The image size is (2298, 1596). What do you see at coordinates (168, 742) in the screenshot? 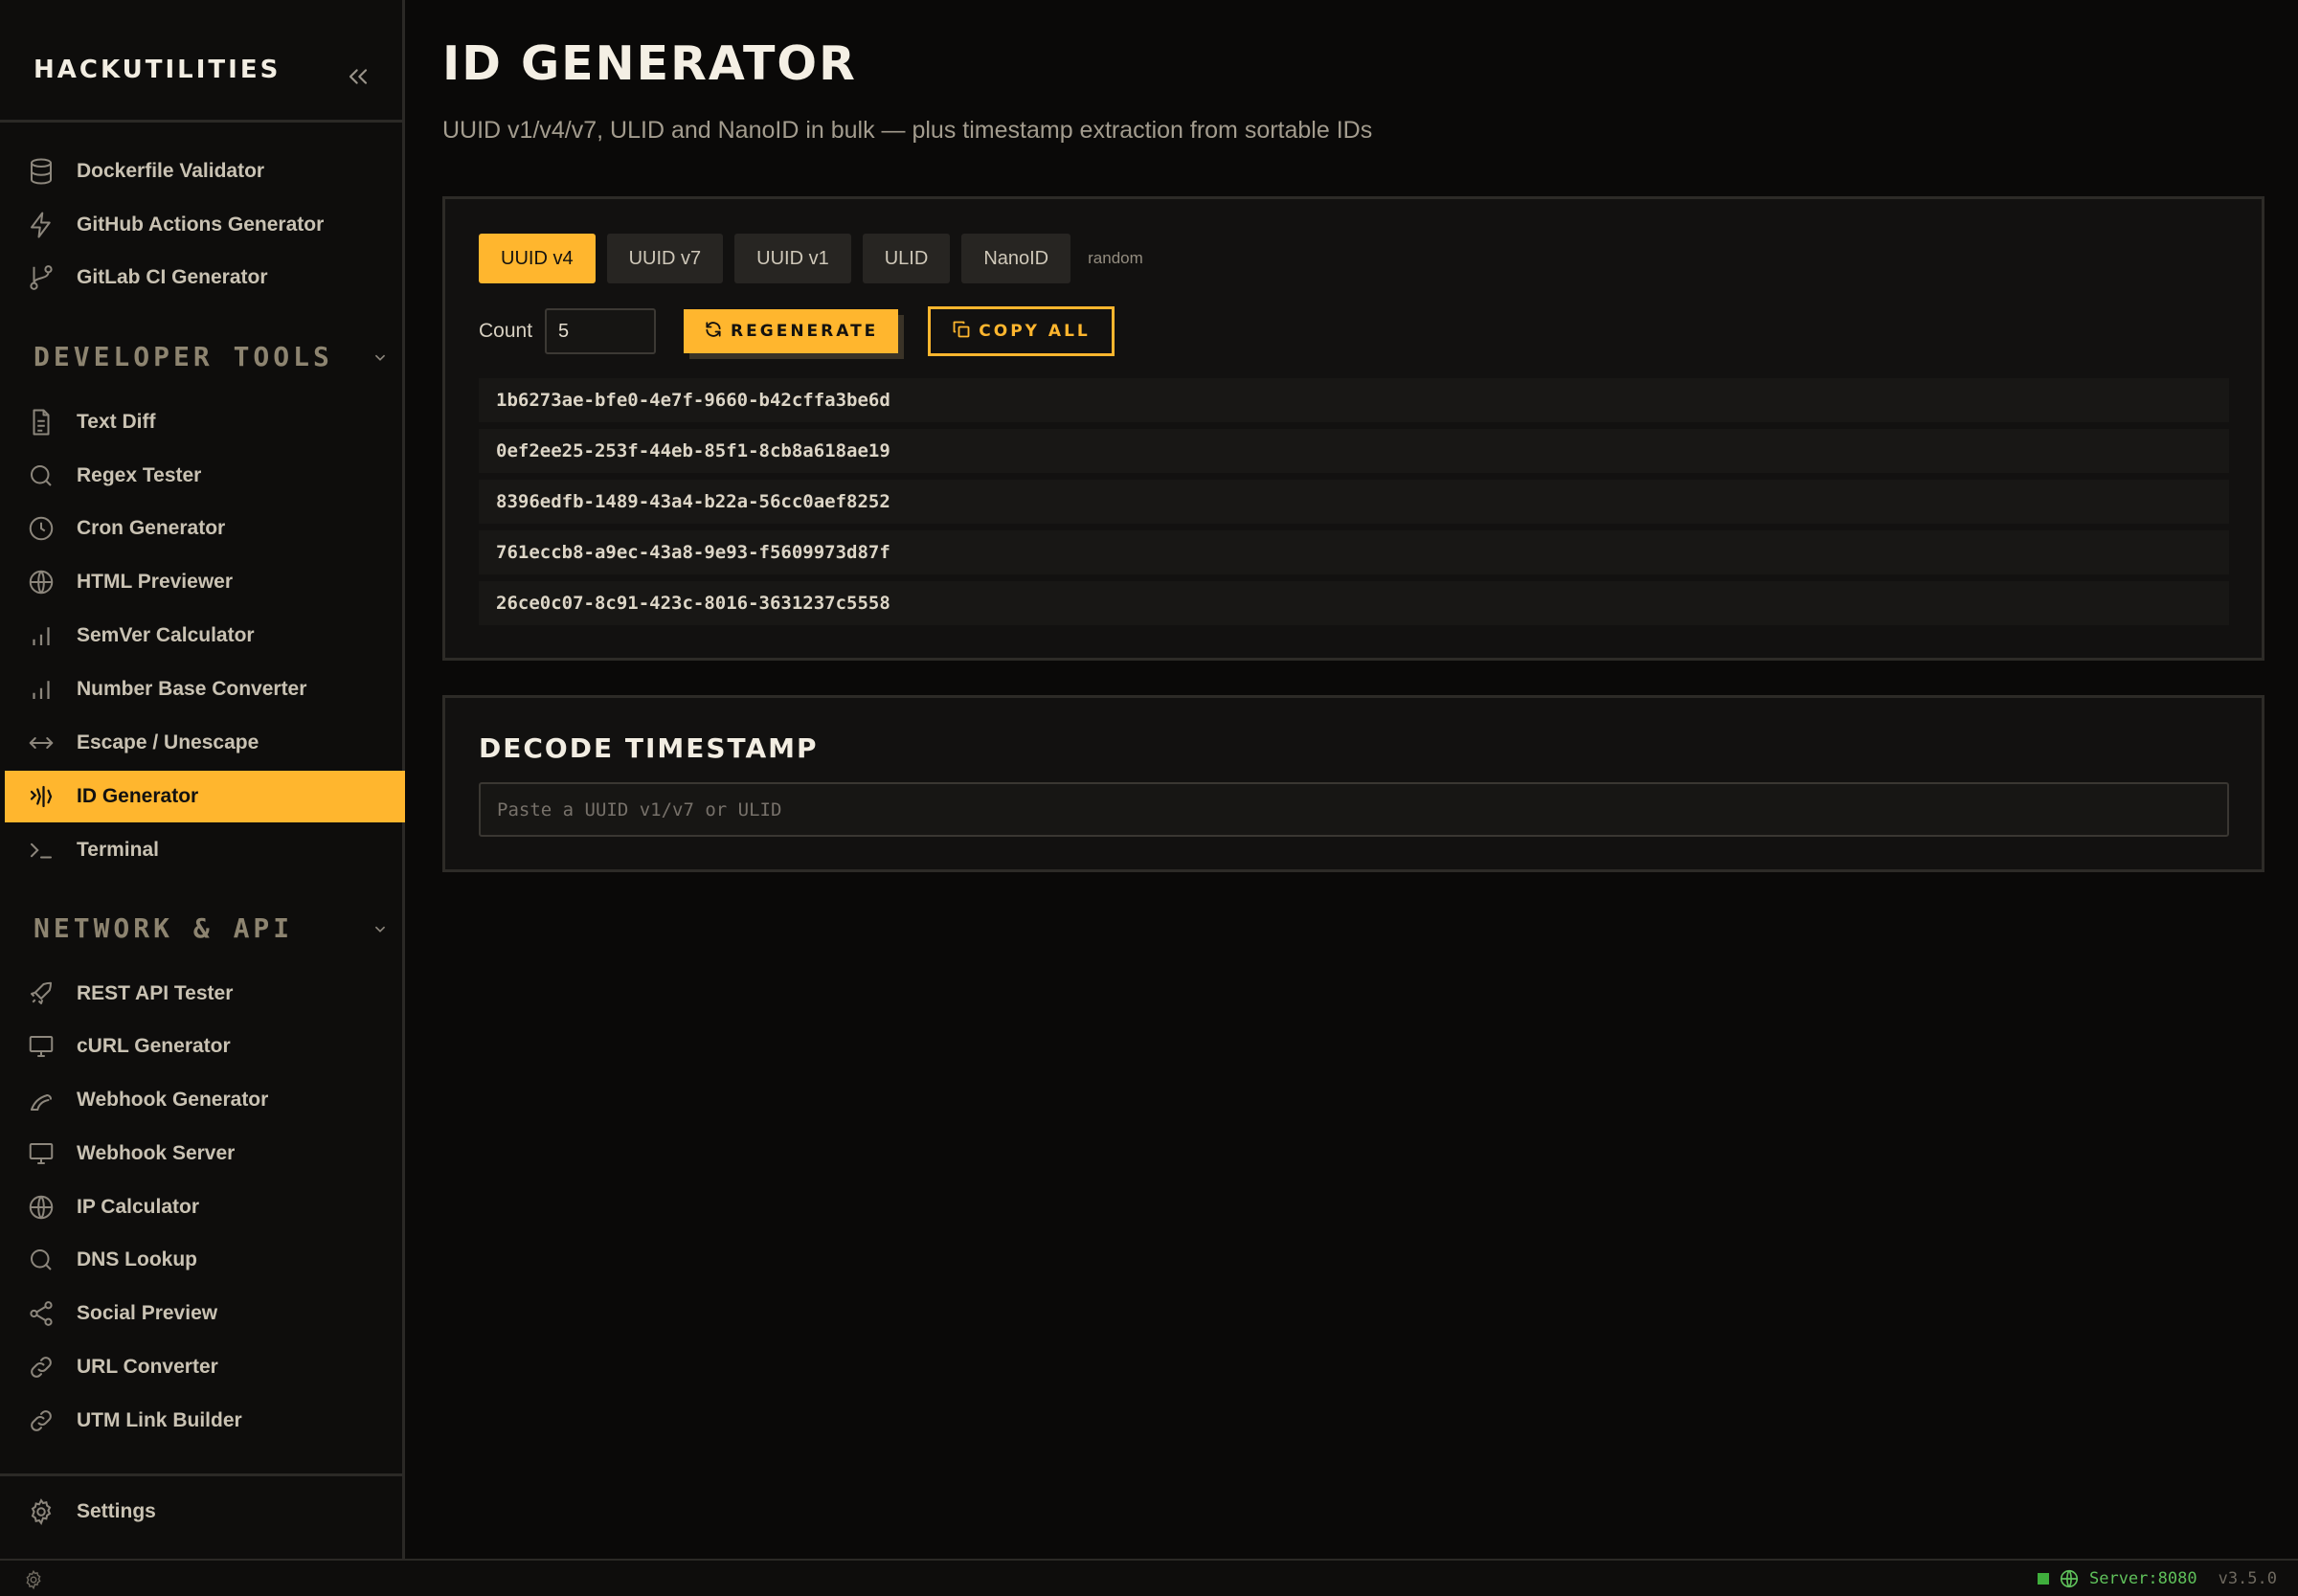
I see `sidebar-item-label: Escape / Unescape` at bounding box center [168, 742].